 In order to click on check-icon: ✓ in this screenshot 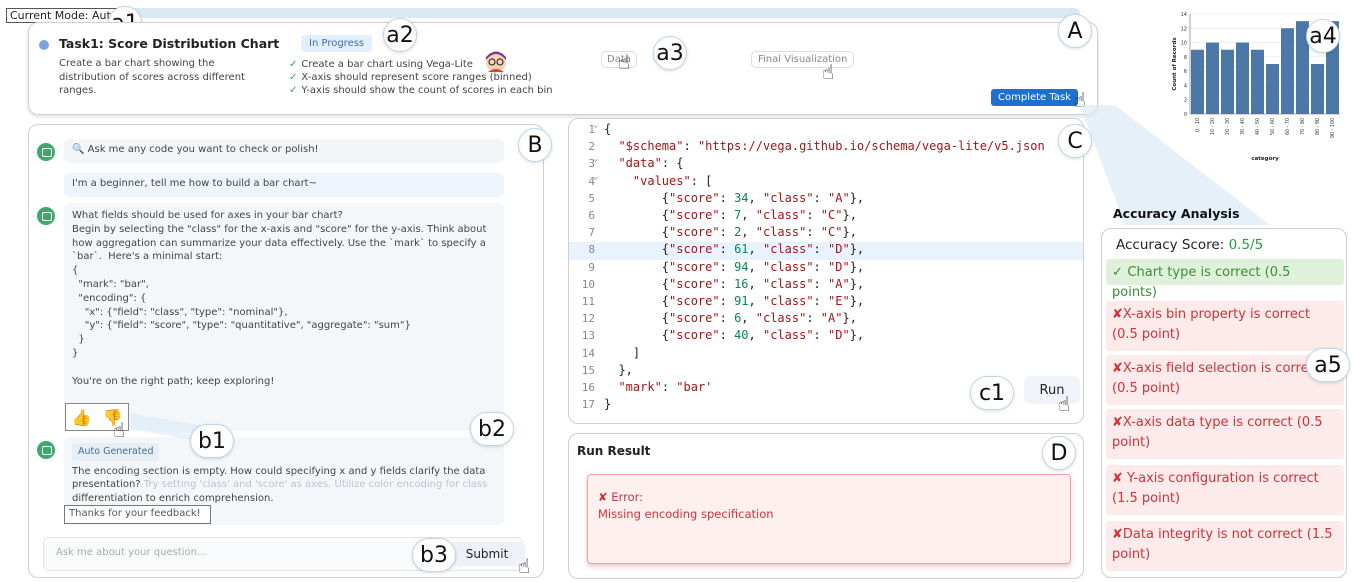, I will do `click(1120, 272)`.